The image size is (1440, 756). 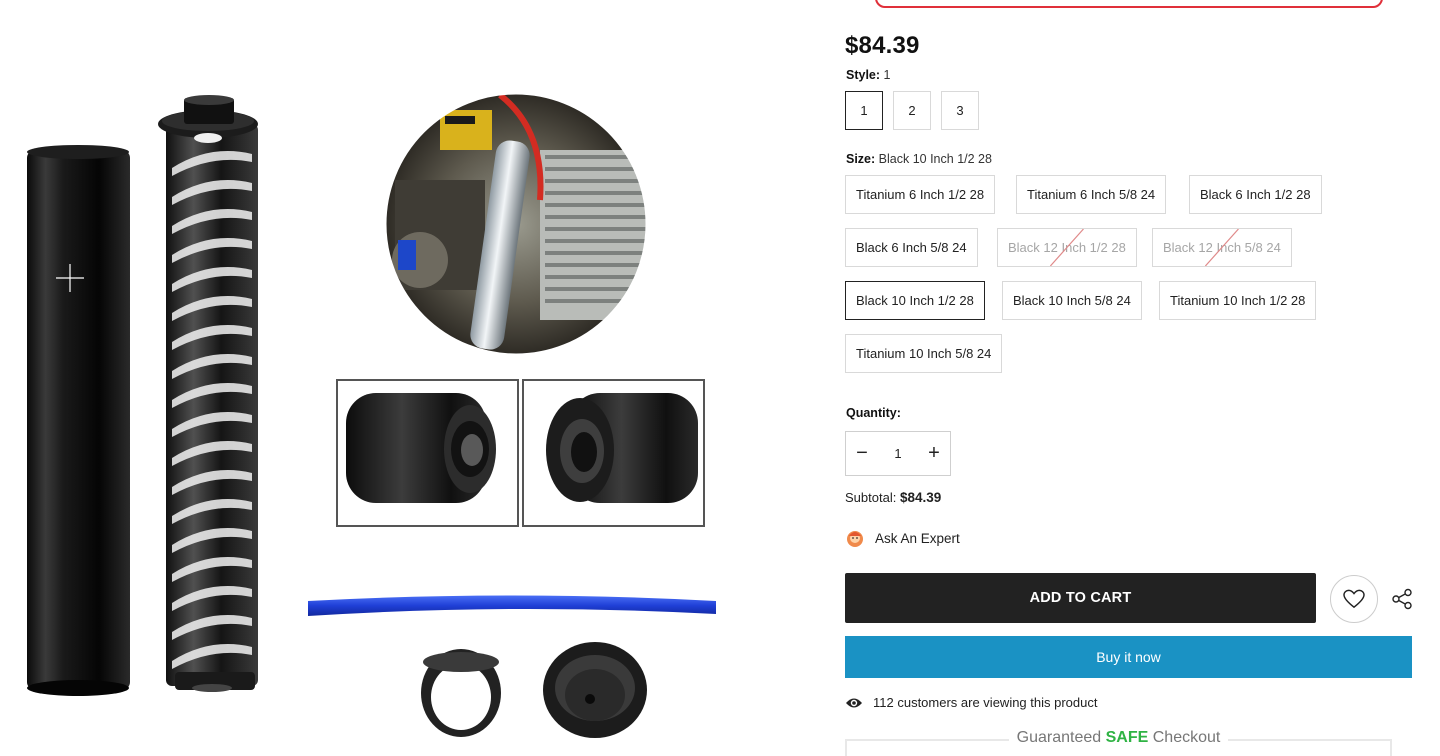 What do you see at coordinates (935, 159) in the screenshot?
I see `size-selected-value: Black 10 Inch 1/2 28` at bounding box center [935, 159].